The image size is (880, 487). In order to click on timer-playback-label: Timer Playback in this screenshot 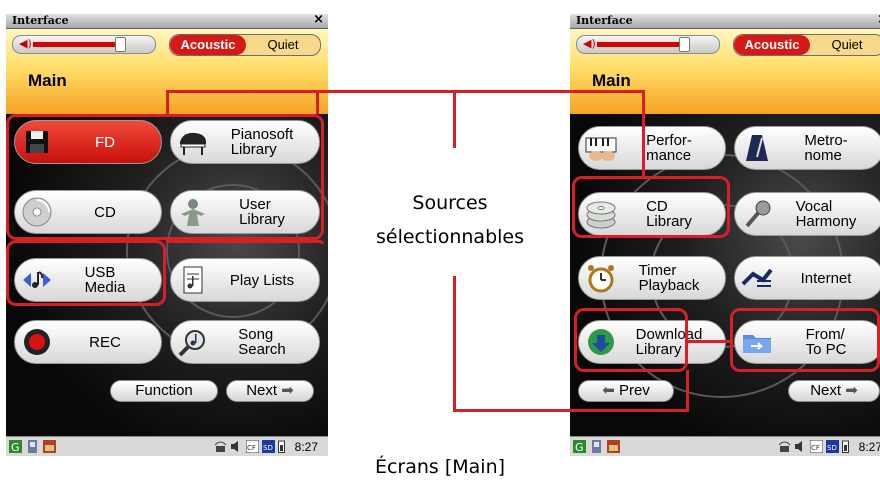, I will do `click(669, 278)`.